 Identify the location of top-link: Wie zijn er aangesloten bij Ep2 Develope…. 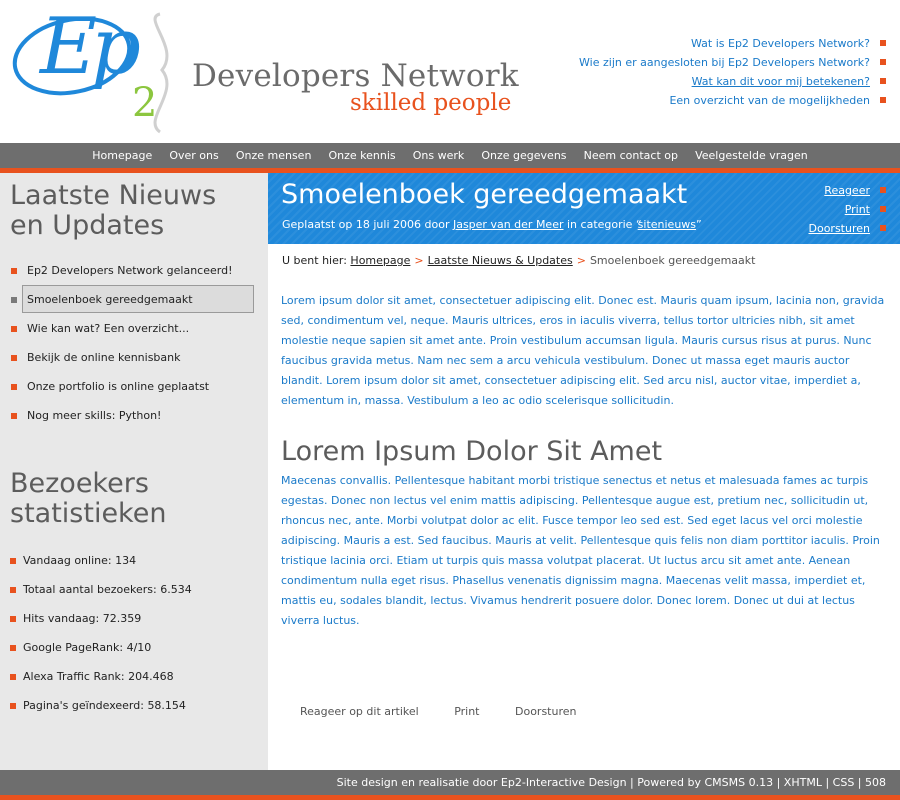
(732, 62).